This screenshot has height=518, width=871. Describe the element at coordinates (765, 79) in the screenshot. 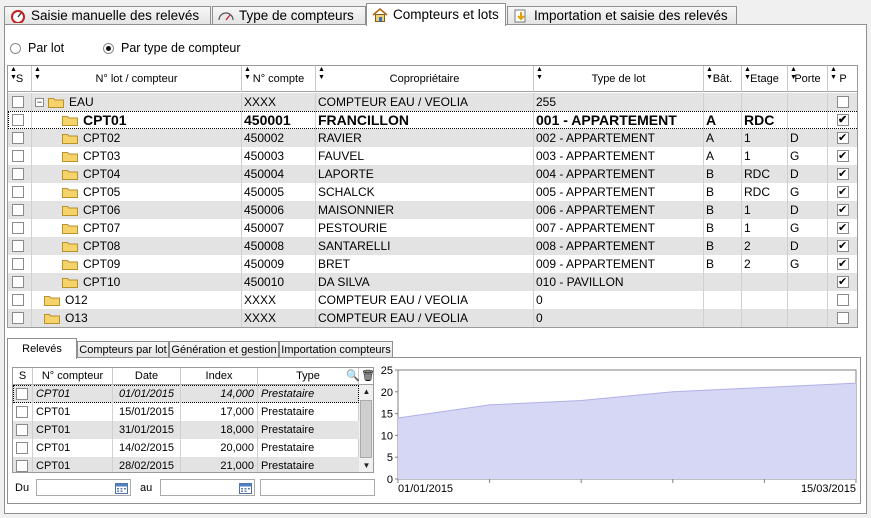

I see `grid-header-col: Etage ▲ ▼` at that location.